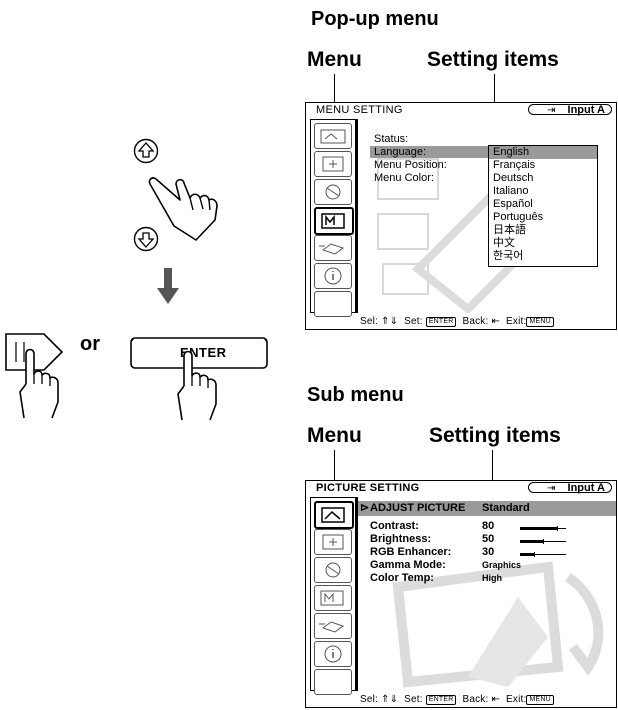  I want to click on language-option: Deutsch, so click(543, 178).